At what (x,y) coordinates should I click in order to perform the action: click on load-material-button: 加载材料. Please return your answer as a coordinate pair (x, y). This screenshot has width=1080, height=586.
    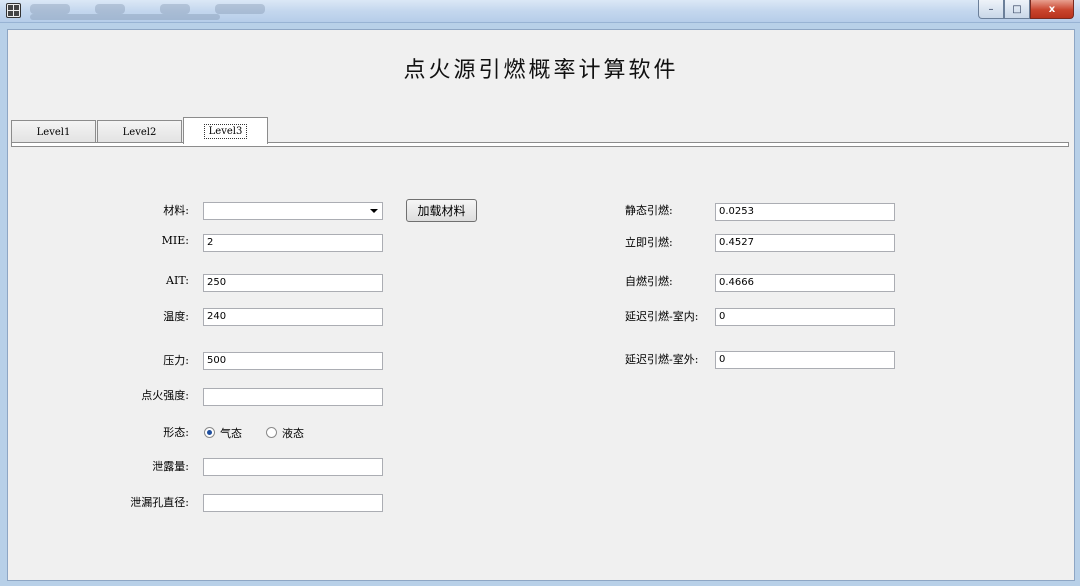
    Looking at the image, I should click on (441, 210).